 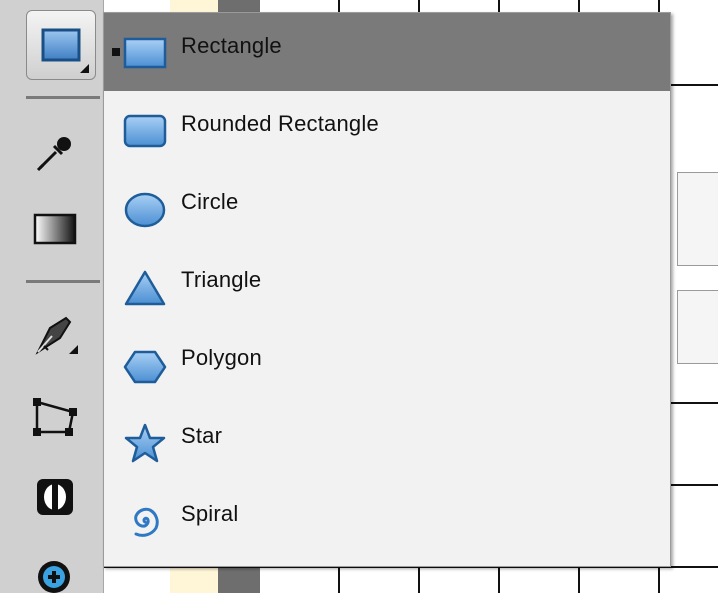 I want to click on zoom-tool-button, so click(x=54, y=574).